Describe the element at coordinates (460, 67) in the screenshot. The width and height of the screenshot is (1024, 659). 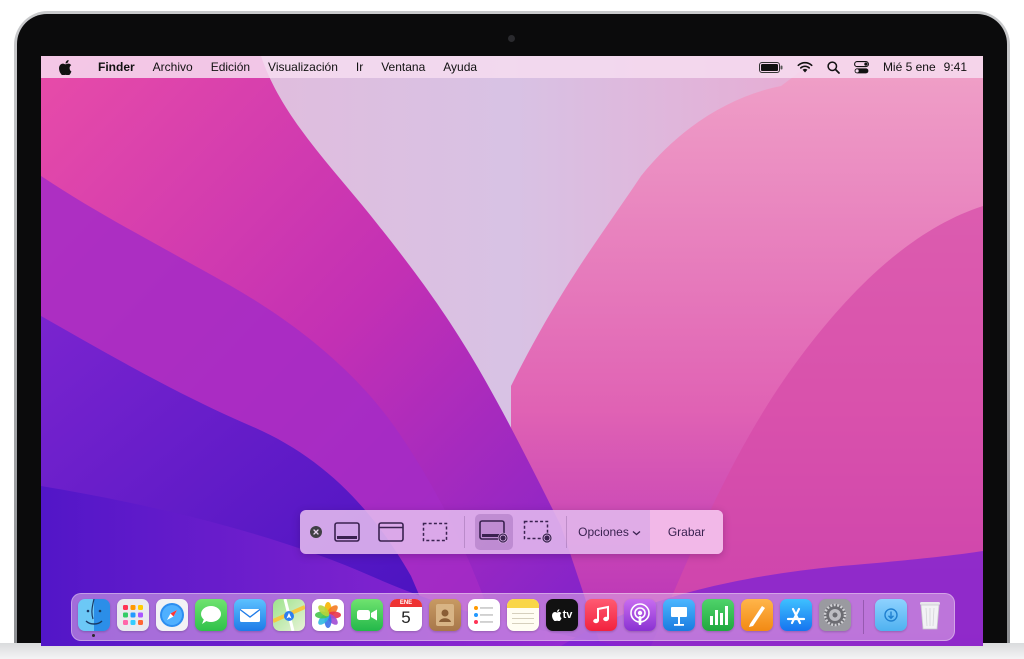
I see `menu-ayuda: Ayuda` at that location.